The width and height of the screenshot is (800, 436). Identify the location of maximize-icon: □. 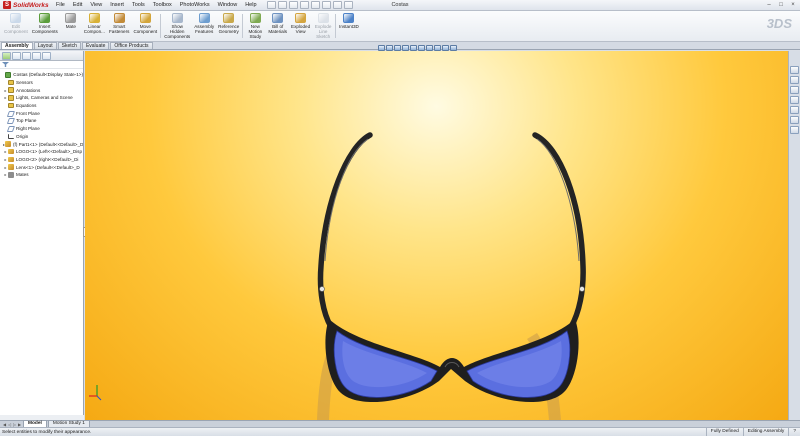
(781, 5).